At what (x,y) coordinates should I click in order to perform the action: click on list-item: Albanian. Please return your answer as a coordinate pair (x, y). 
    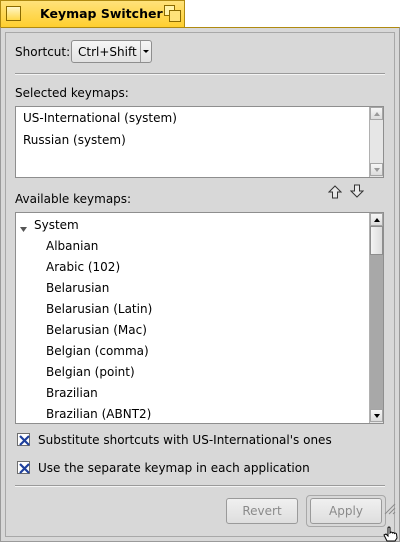
    Looking at the image, I should click on (72, 246).